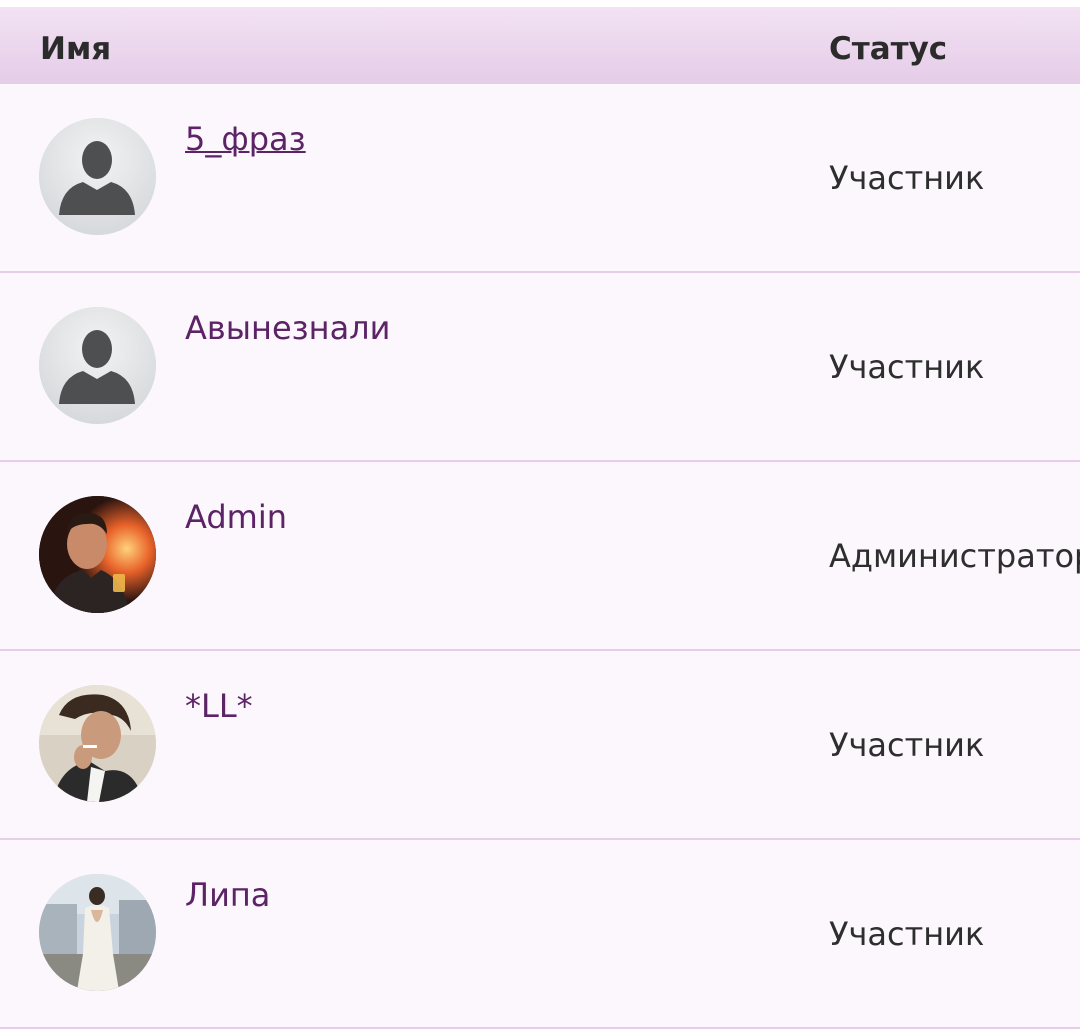 Image resolution: width=1080 pixels, height=1032 pixels. Describe the element at coordinates (287, 328) in the screenshot. I see `username-link: Авынезнали` at that location.